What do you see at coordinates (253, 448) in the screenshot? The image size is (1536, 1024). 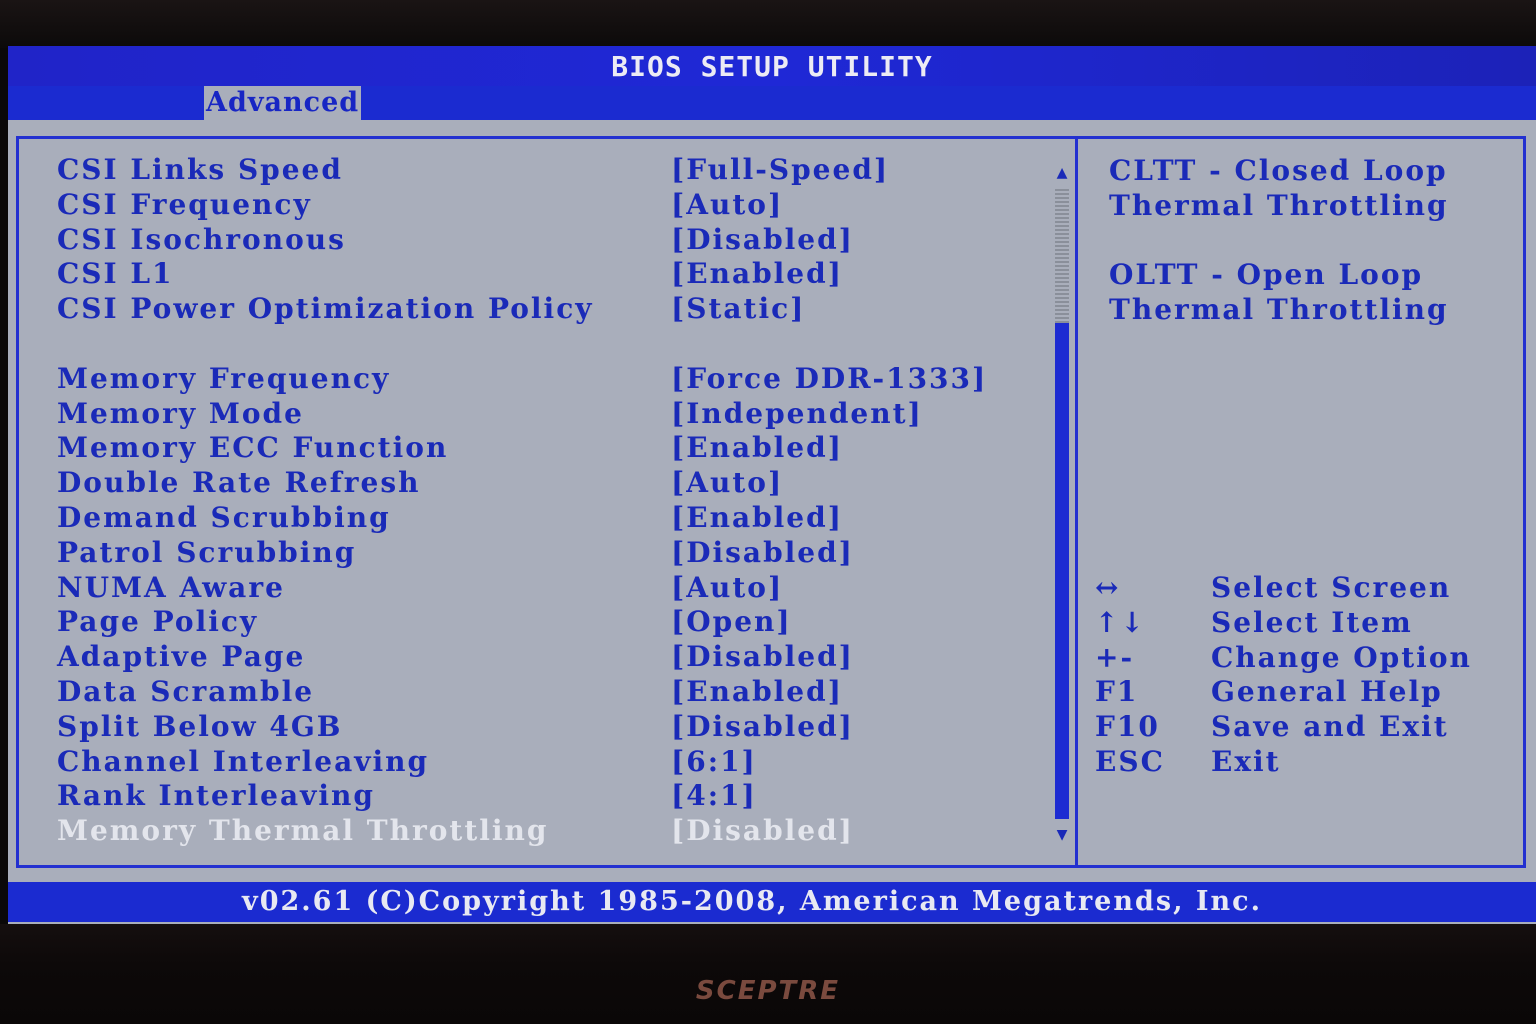 I see `setting-label: Memory ECC Function` at bounding box center [253, 448].